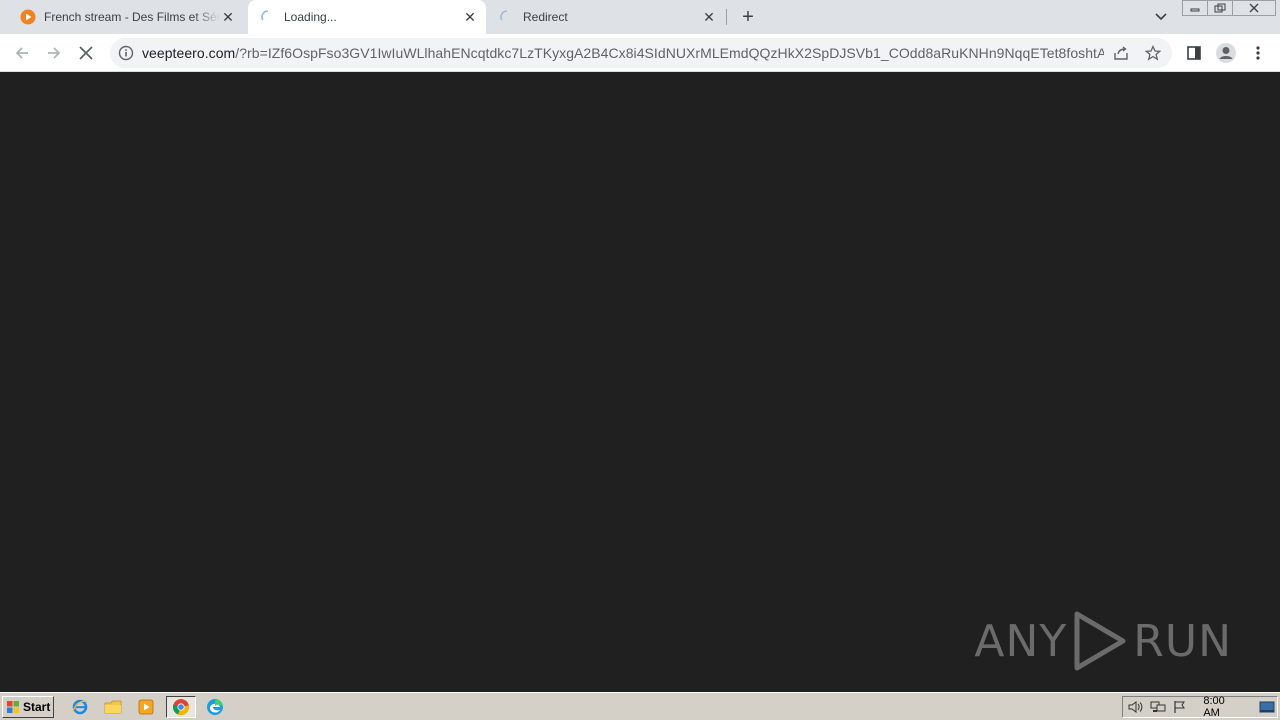  Describe the element at coordinates (640, 706) in the screenshot. I see `taskbar: Start 8:00 AM` at that location.